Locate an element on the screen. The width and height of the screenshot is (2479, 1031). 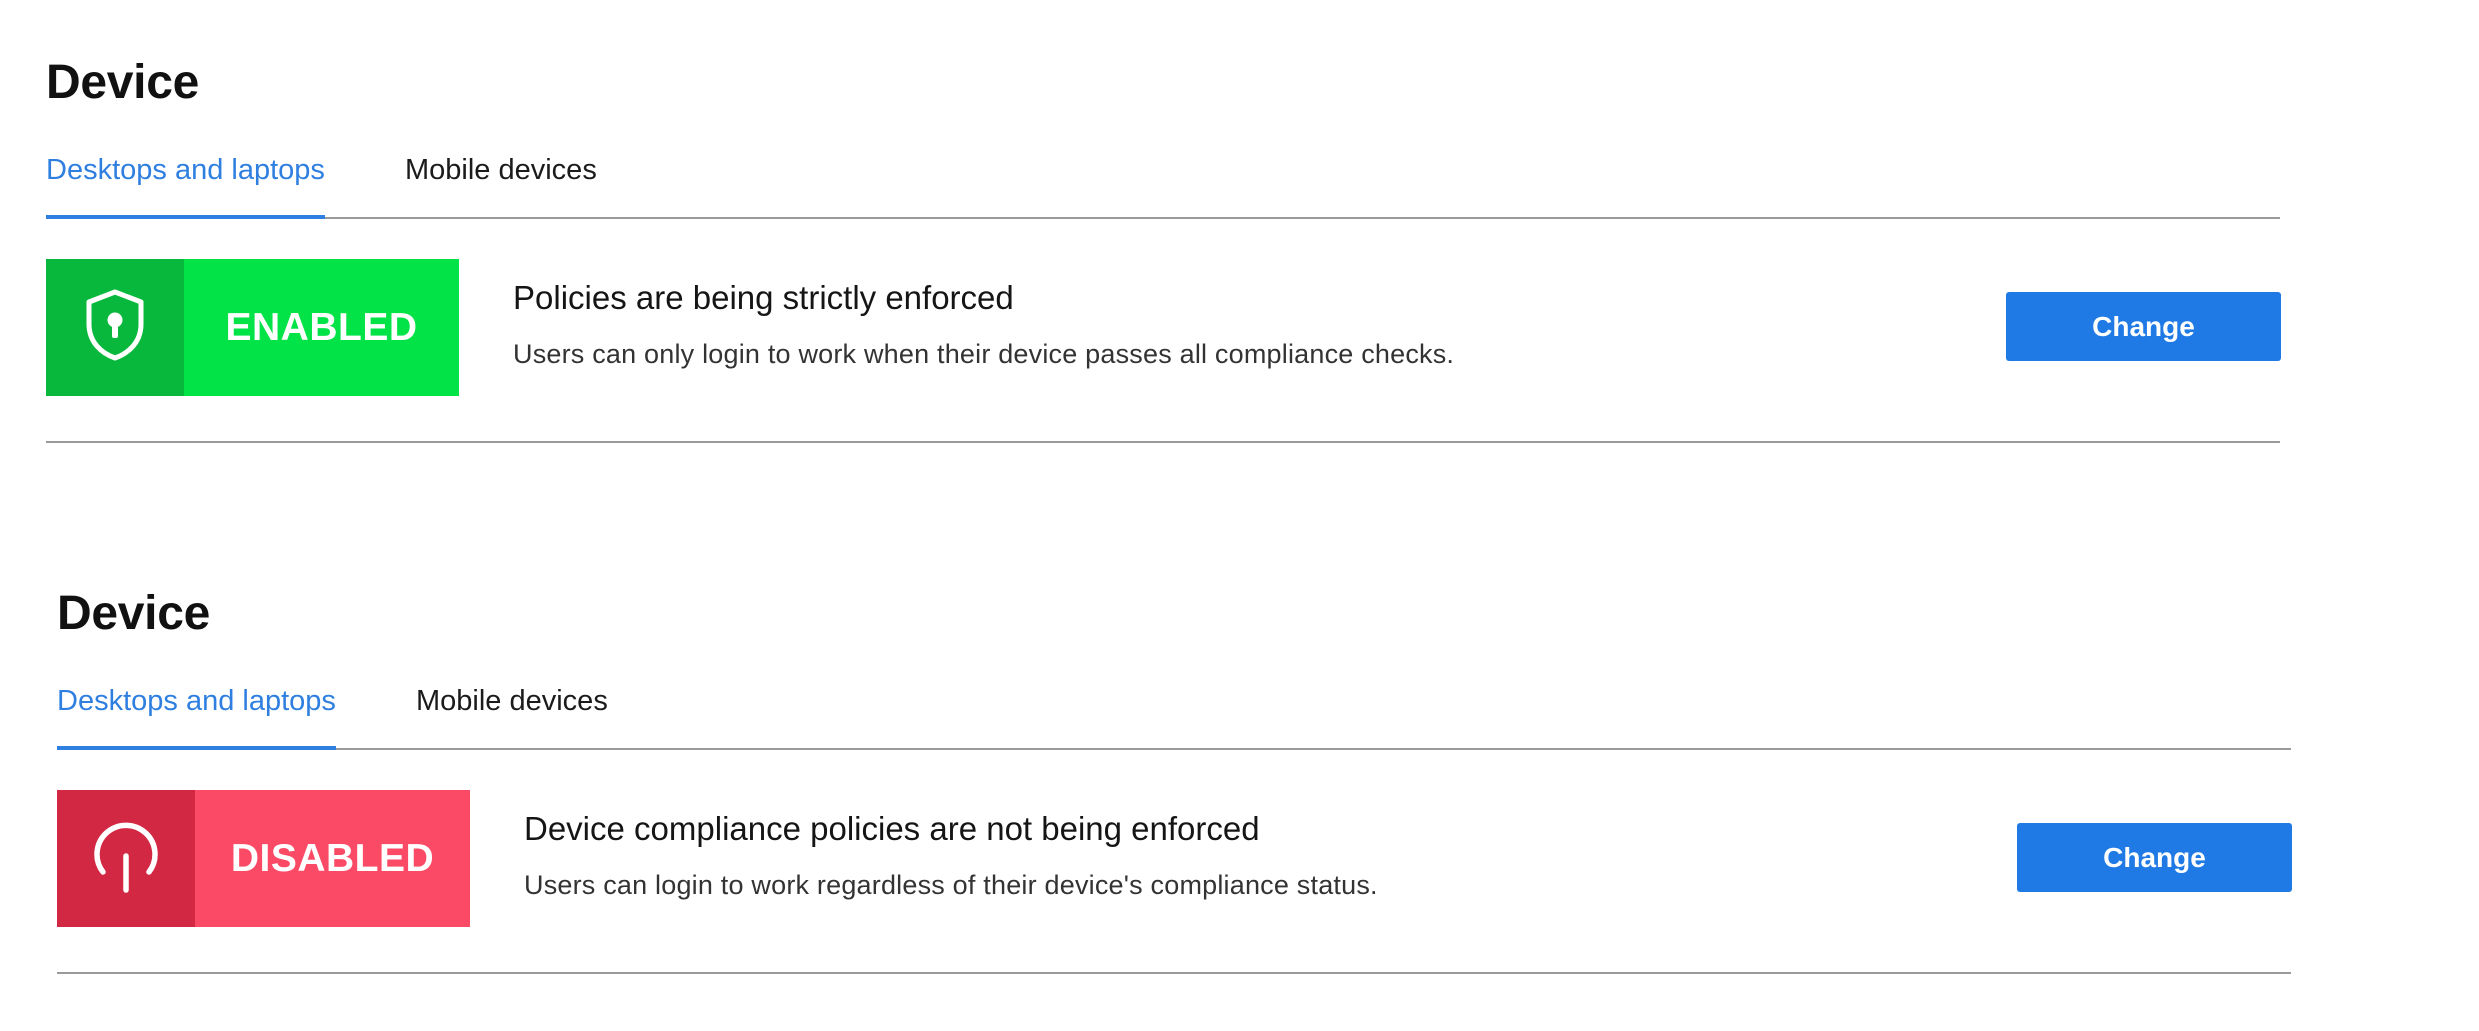
status-badge: ENABLED is located at coordinates (252, 327).